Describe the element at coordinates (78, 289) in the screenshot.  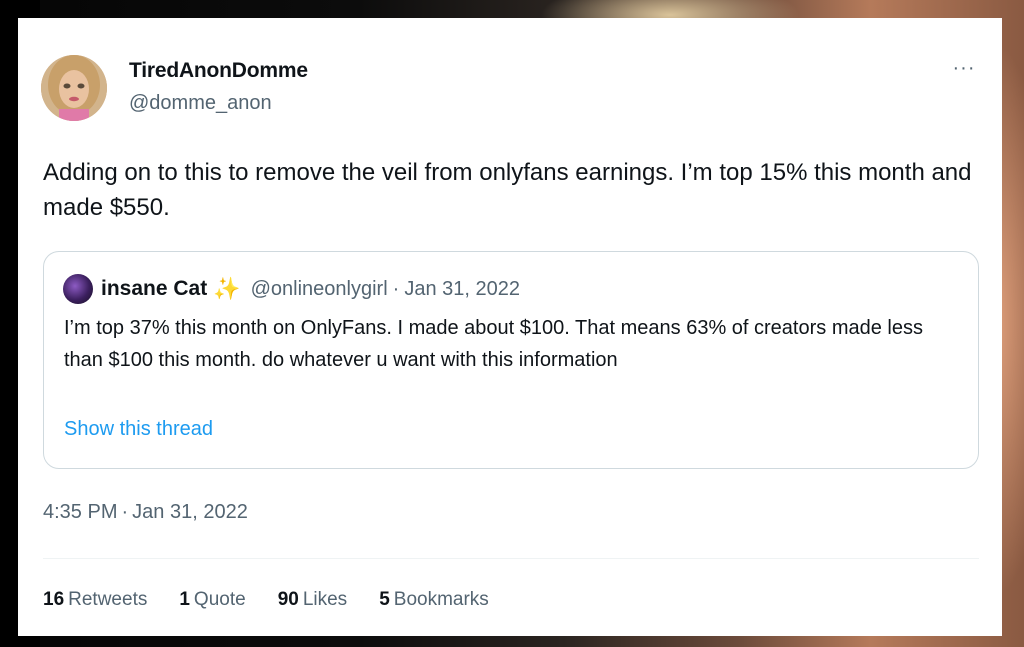
I see `quoted-author-avatar` at that location.